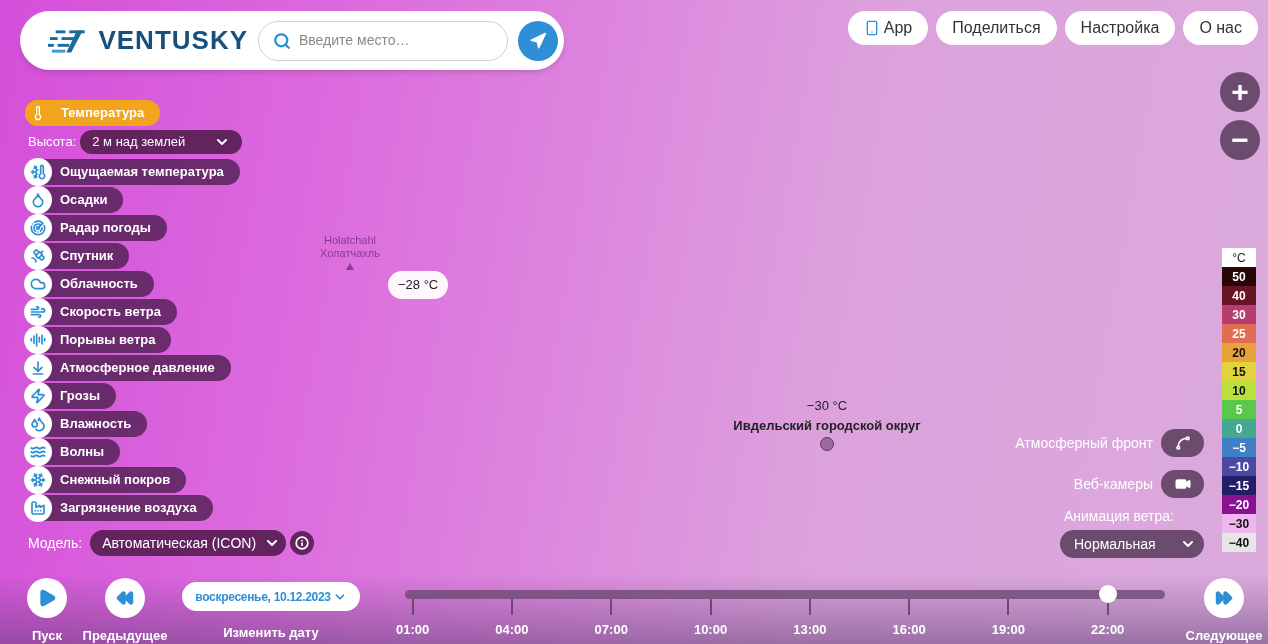 Image resolution: width=1268 pixels, height=644 pixels. I want to click on change-date-label: Изменить дату, so click(271, 633).